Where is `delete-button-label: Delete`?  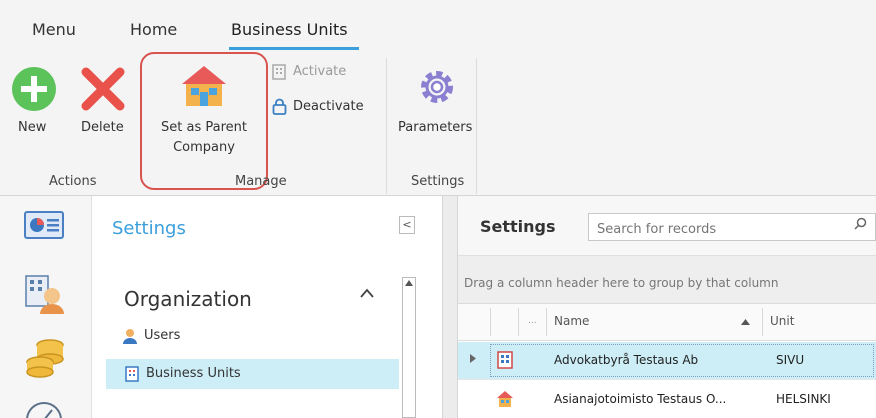
delete-button-label: Delete is located at coordinates (102, 127).